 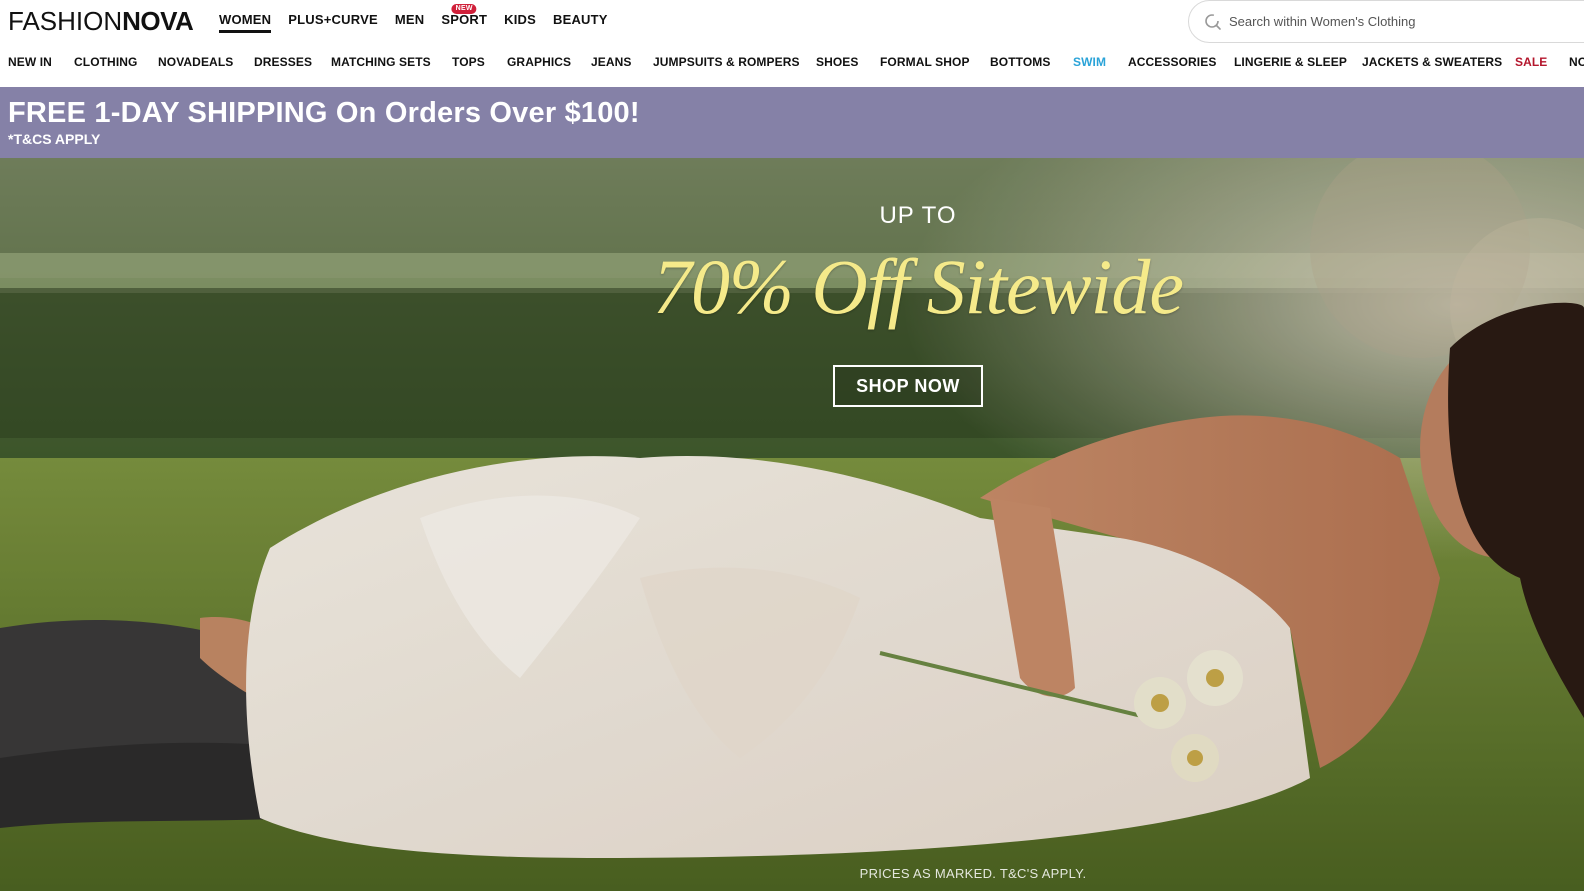 I want to click on dept-sport: NEW SPORT, so click(x=464, y=18).